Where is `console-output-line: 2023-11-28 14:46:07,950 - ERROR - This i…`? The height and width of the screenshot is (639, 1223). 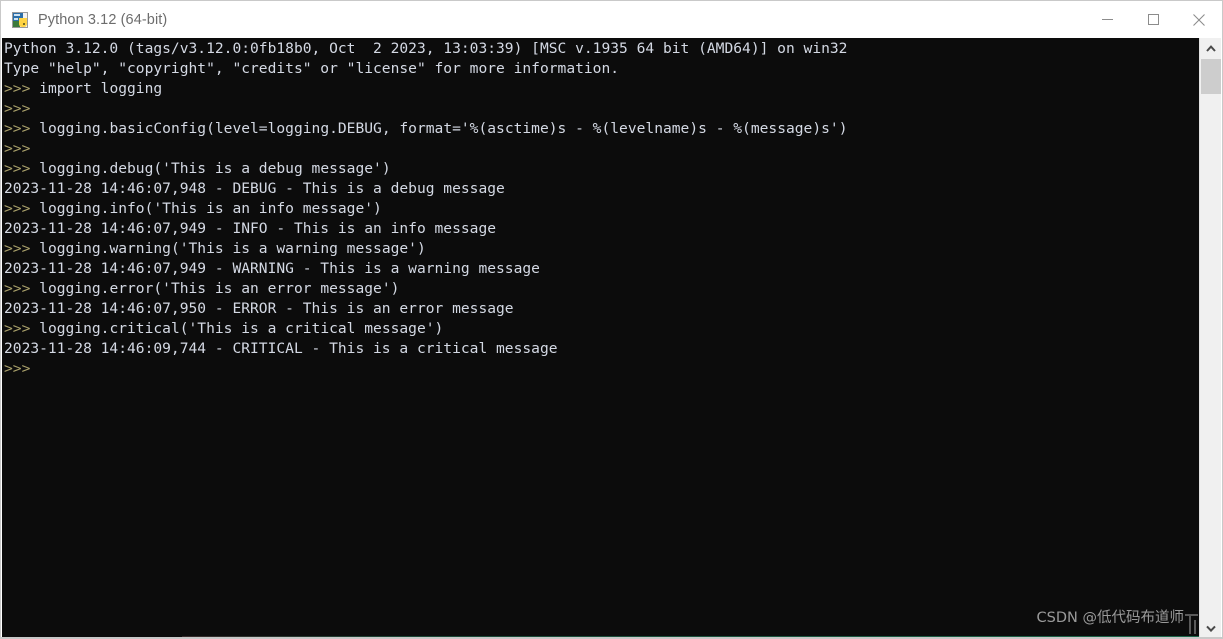
console-output-line: 2023-11-28 14:46:07,950 - ERROR - This i… is located at coordinates (259, 308).